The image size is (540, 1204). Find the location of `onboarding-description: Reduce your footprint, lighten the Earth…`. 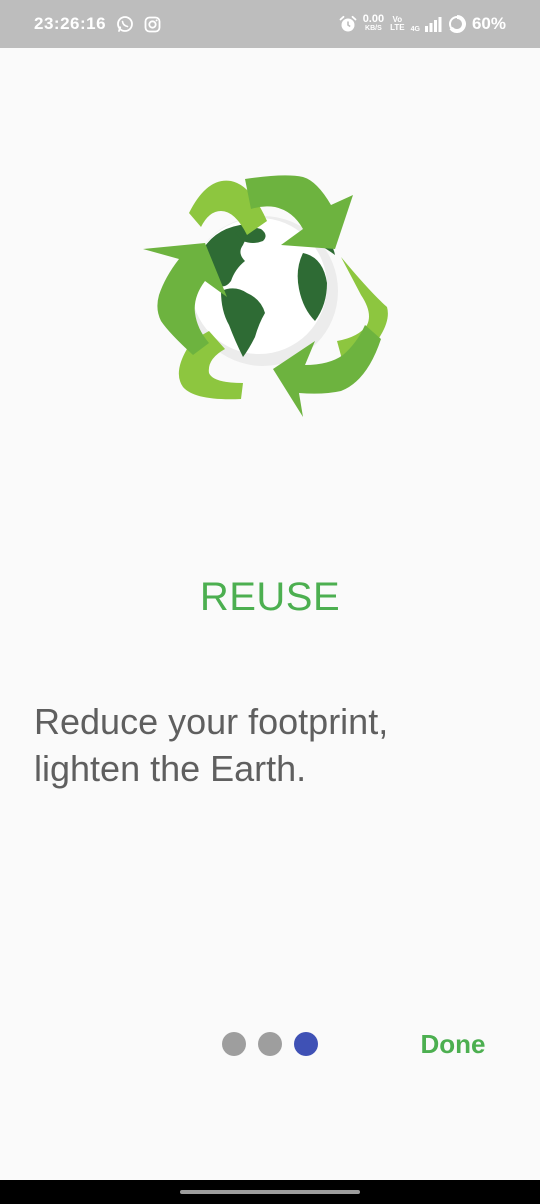

onboarding-description: Reduce your footprint, lighten the Earth… is located at coordinates (211, 745).